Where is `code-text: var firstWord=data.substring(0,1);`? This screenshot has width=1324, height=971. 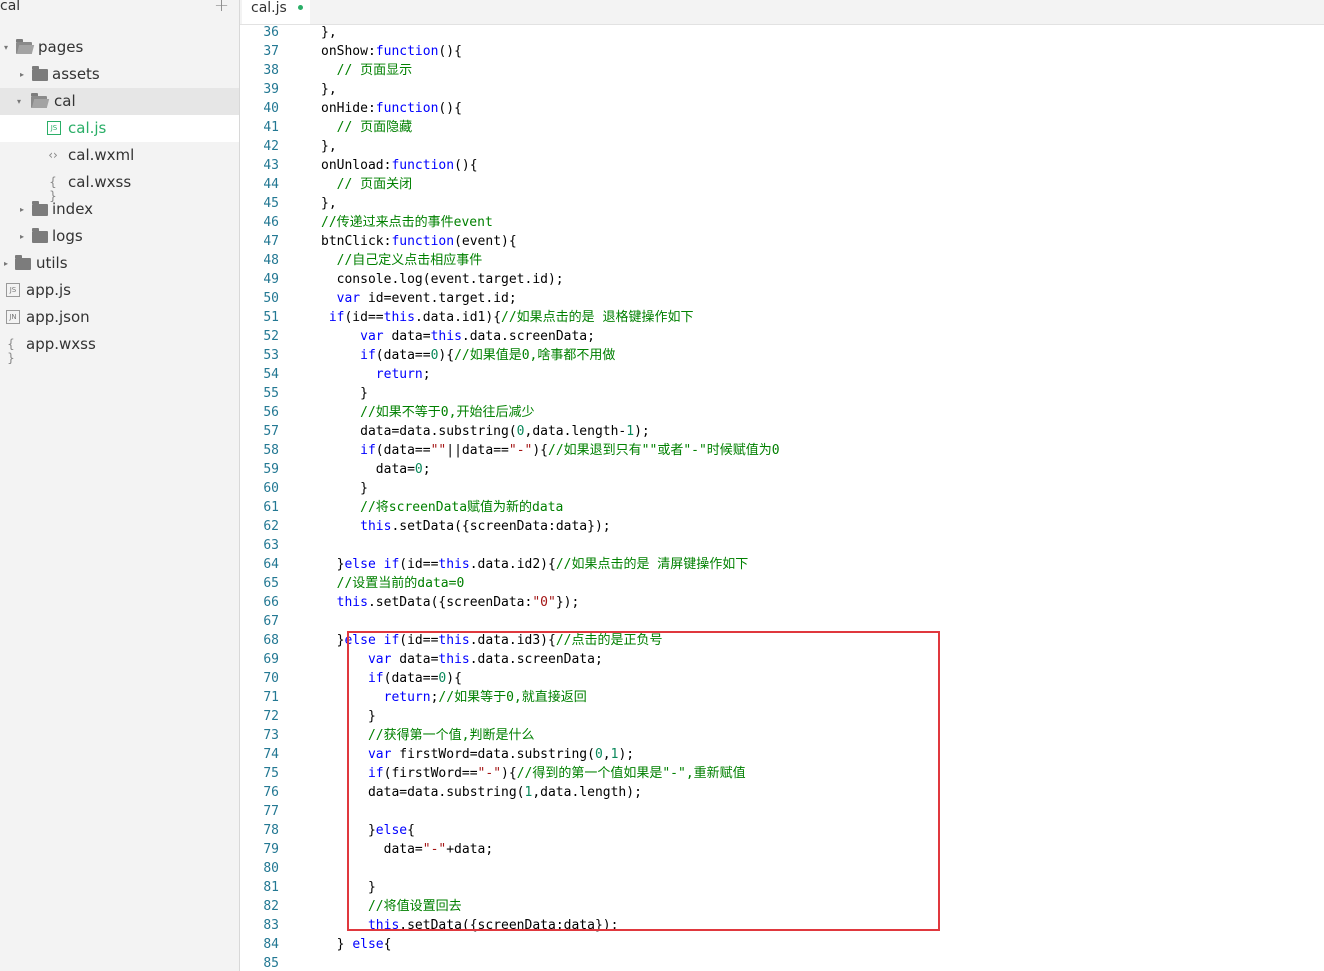
code-text: var firstWord=data.substring(0,1); is located at coordinates (477, 754).